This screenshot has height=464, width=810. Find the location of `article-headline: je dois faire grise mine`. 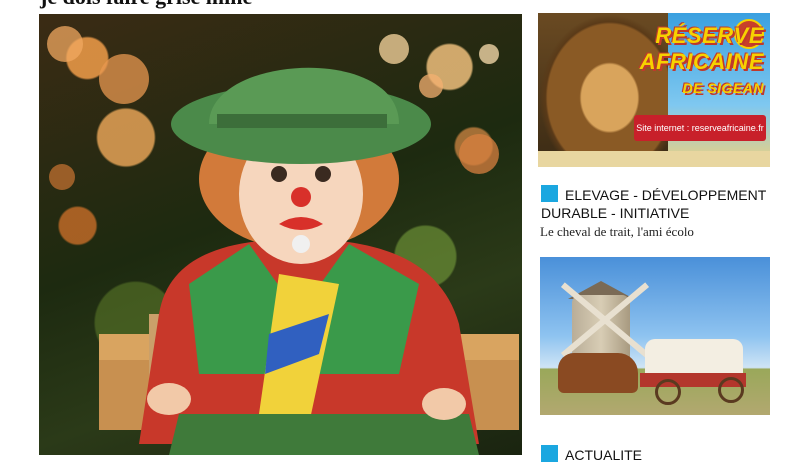

article-headline: je dois faire grise mine is located at coordinates (280, 5).